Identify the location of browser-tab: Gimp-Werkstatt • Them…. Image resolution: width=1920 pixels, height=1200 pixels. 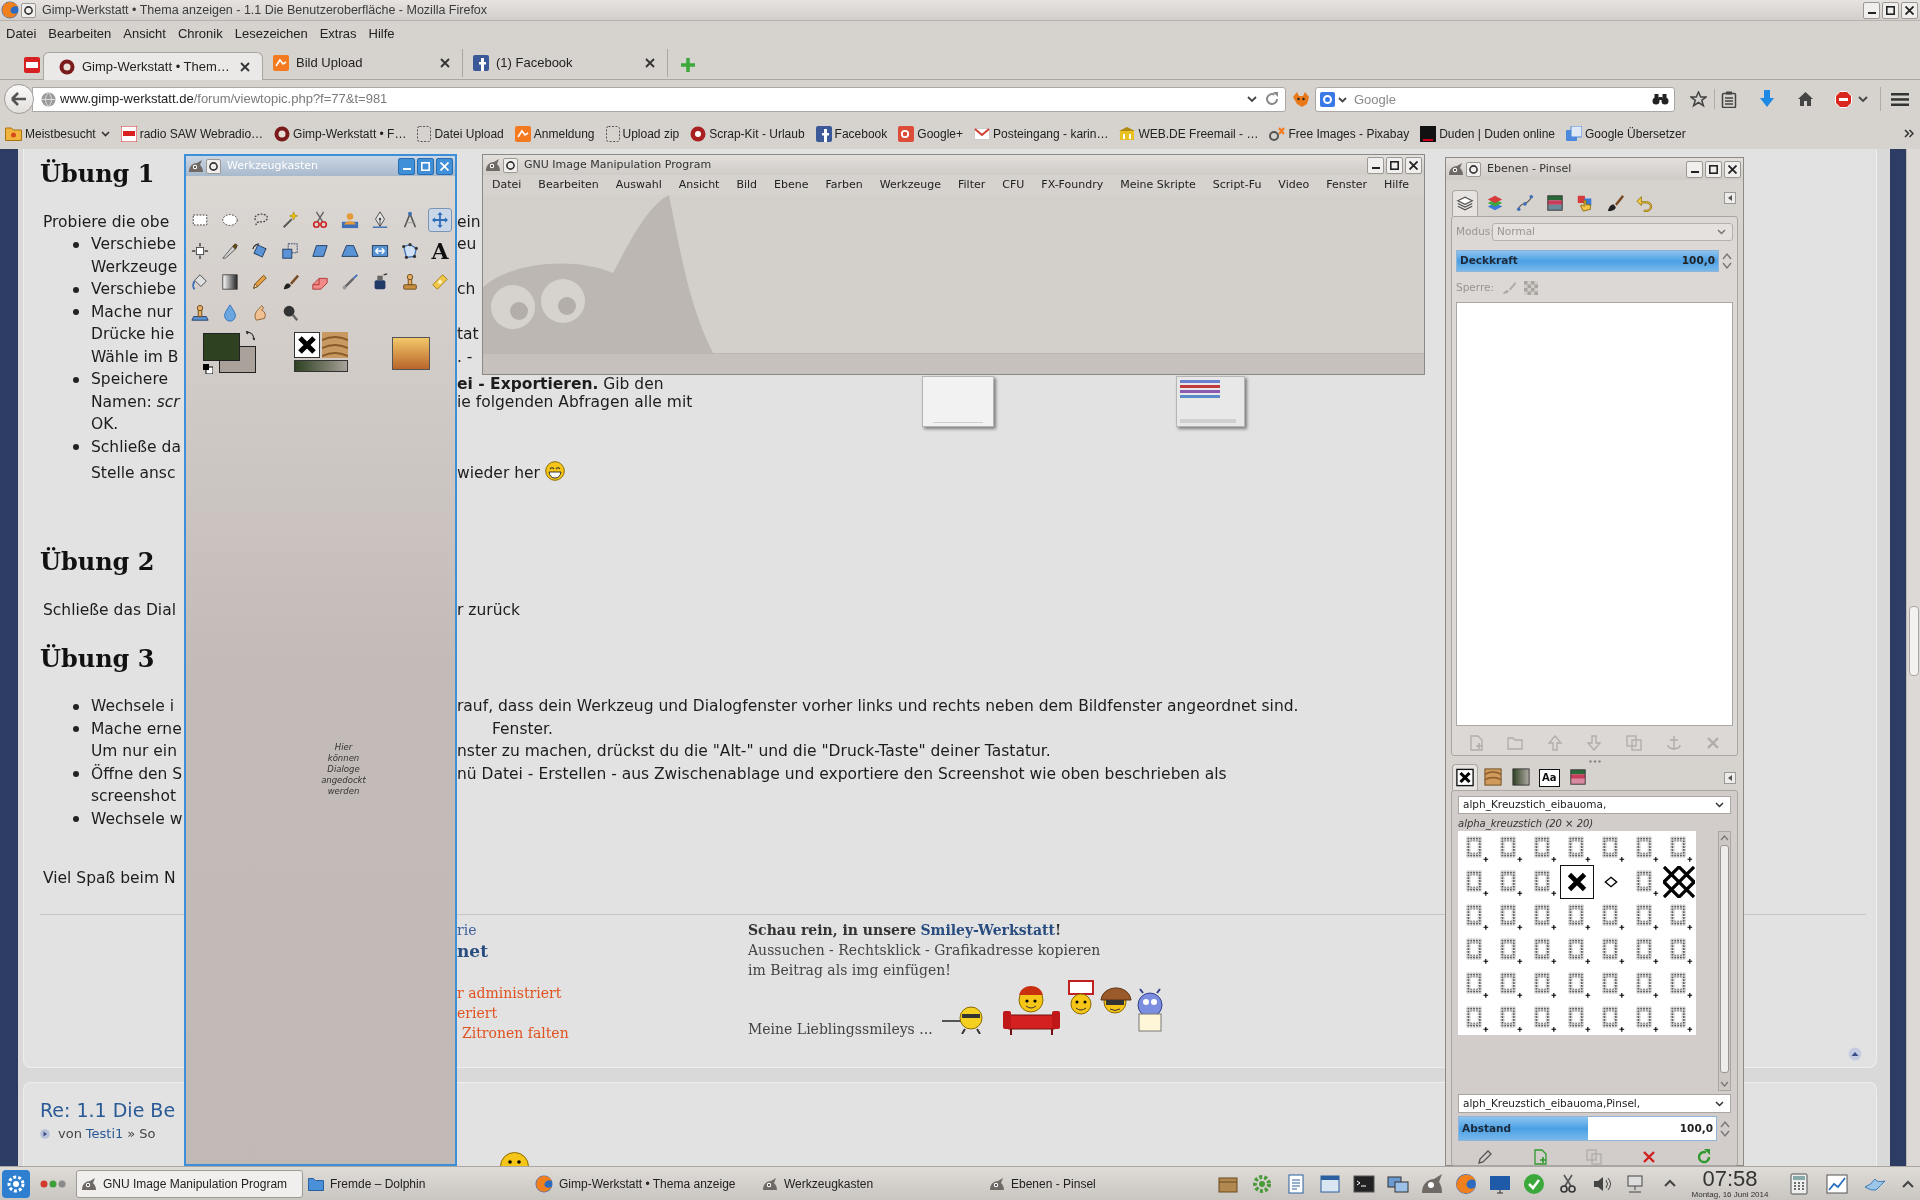
(153, 66).